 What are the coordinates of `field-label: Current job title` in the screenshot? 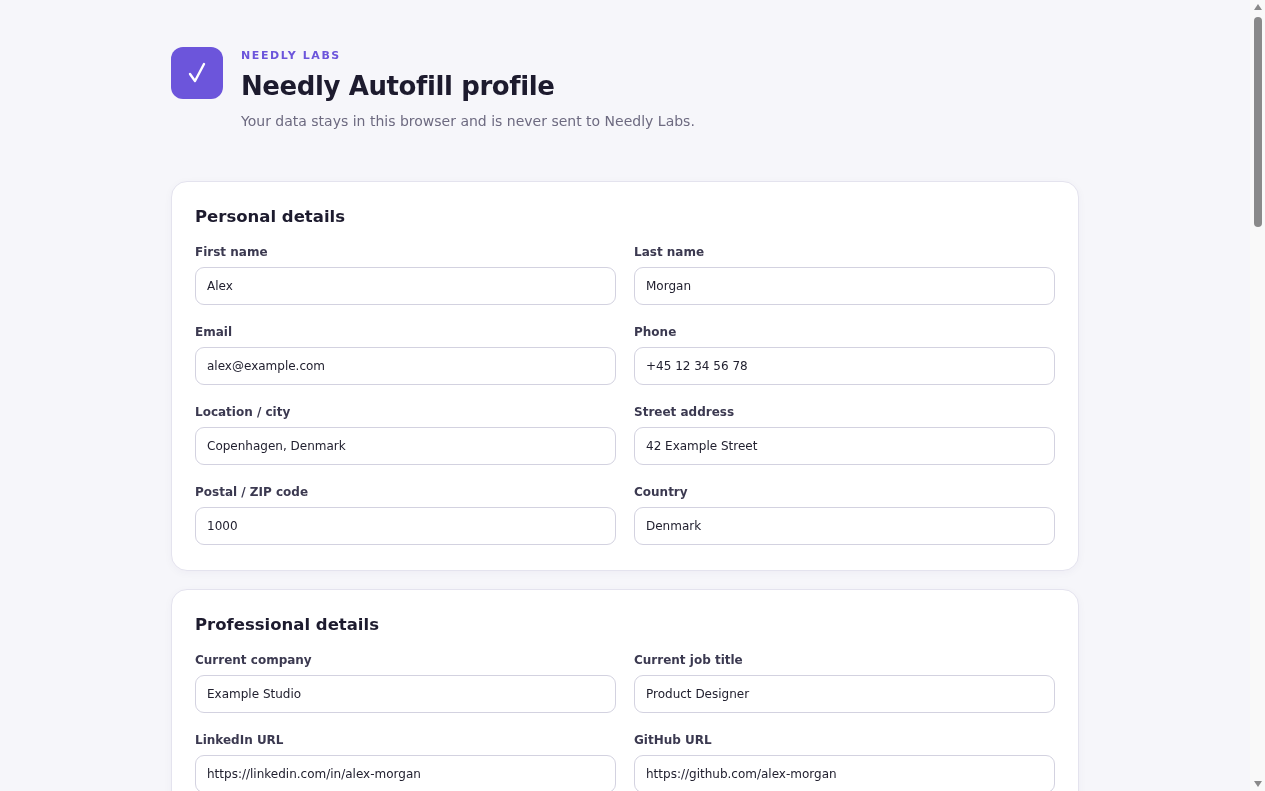 It's located at (688, 660).